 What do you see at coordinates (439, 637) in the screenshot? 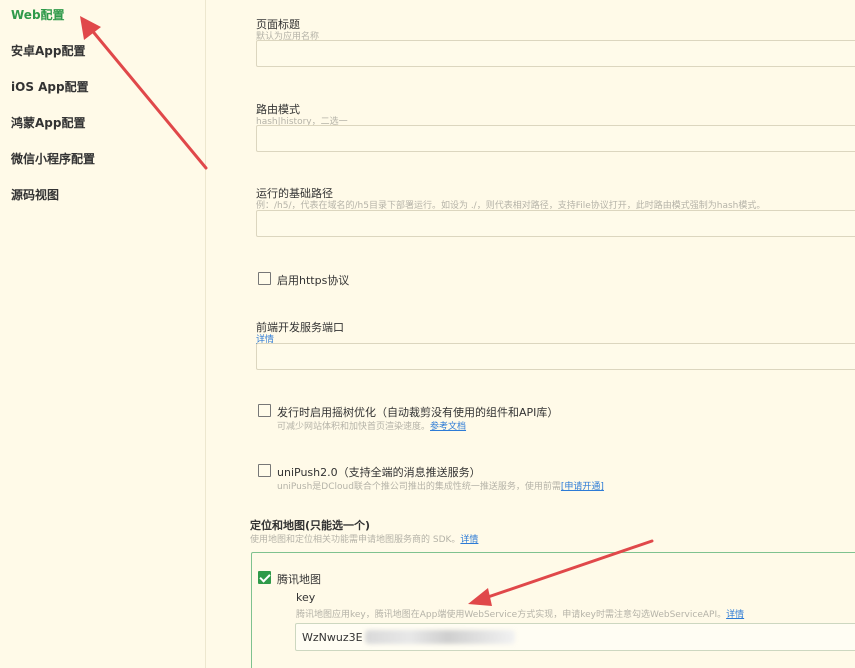
I see `redacted-blur` at bounding box center [439, 637].